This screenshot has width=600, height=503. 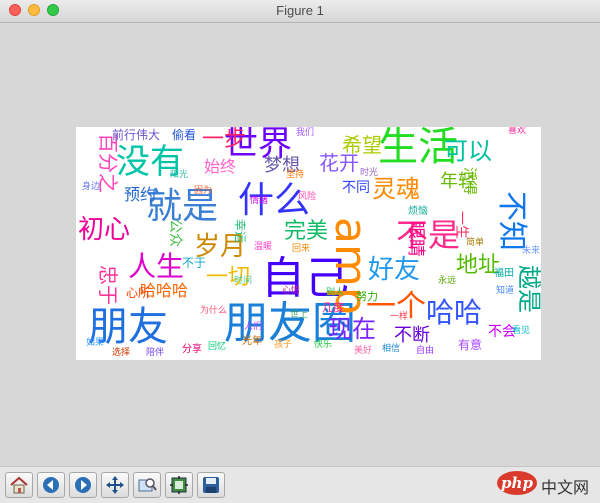 I want to click on cloud-word: 灵魂, so click(x=396, y=189).